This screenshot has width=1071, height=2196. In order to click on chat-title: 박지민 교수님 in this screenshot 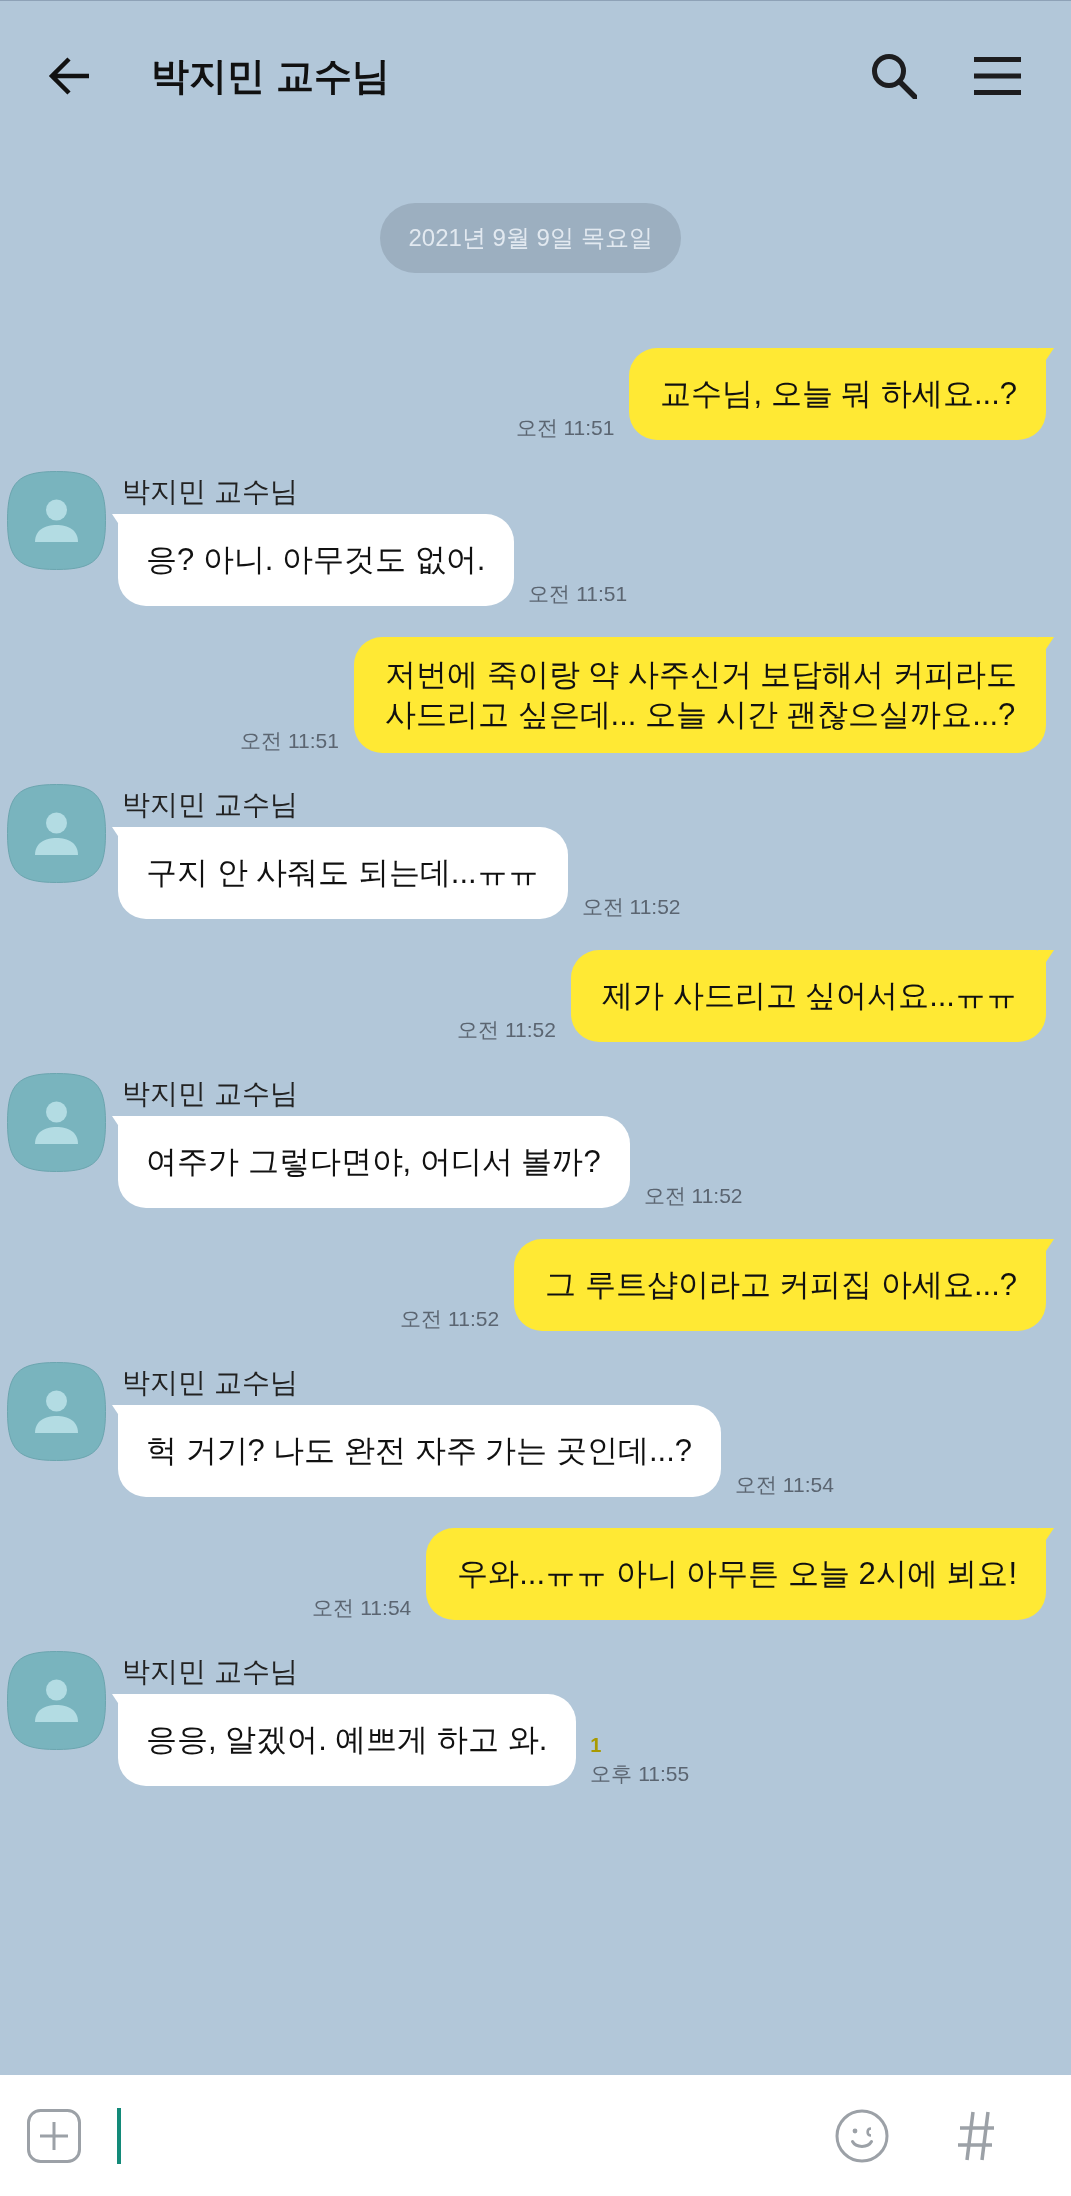, I will do `click(270, 76)`.